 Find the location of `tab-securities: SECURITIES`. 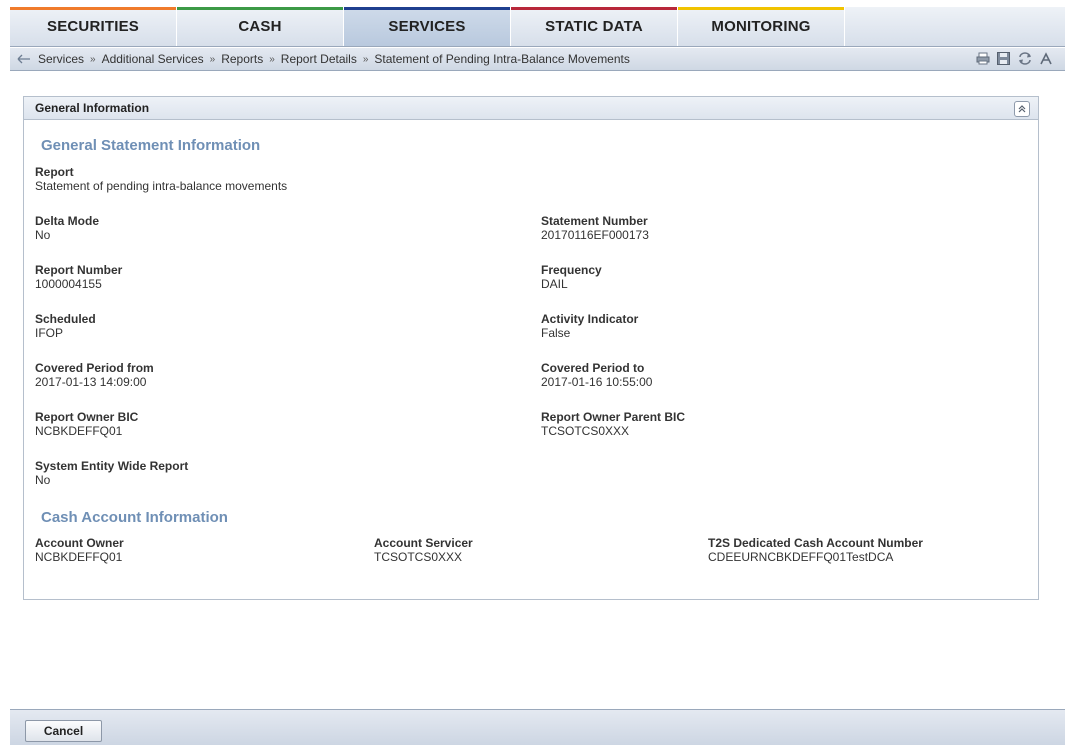

tab-securities: SECURITIES is located at coordinates (93, 26).